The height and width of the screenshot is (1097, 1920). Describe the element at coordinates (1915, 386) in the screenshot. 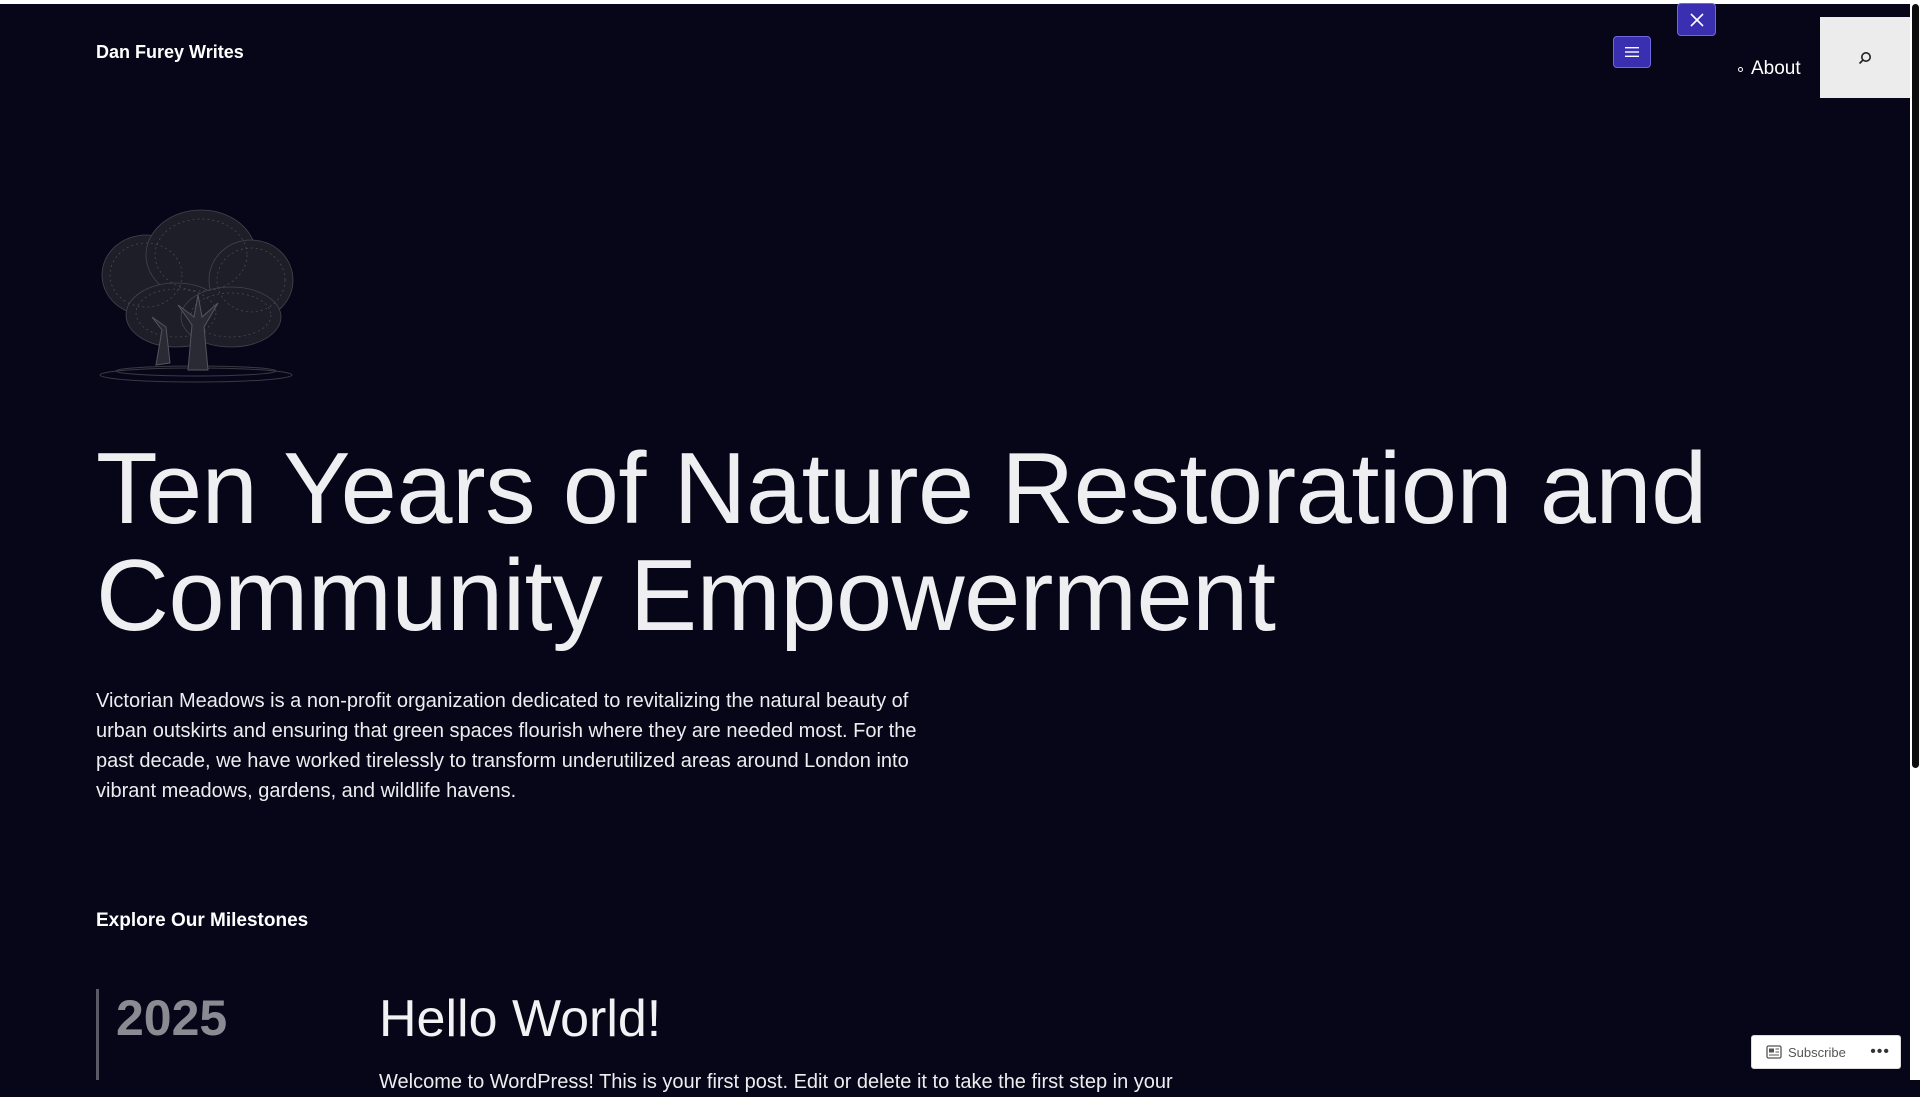

I see `scrollbar-thumb` at that location.